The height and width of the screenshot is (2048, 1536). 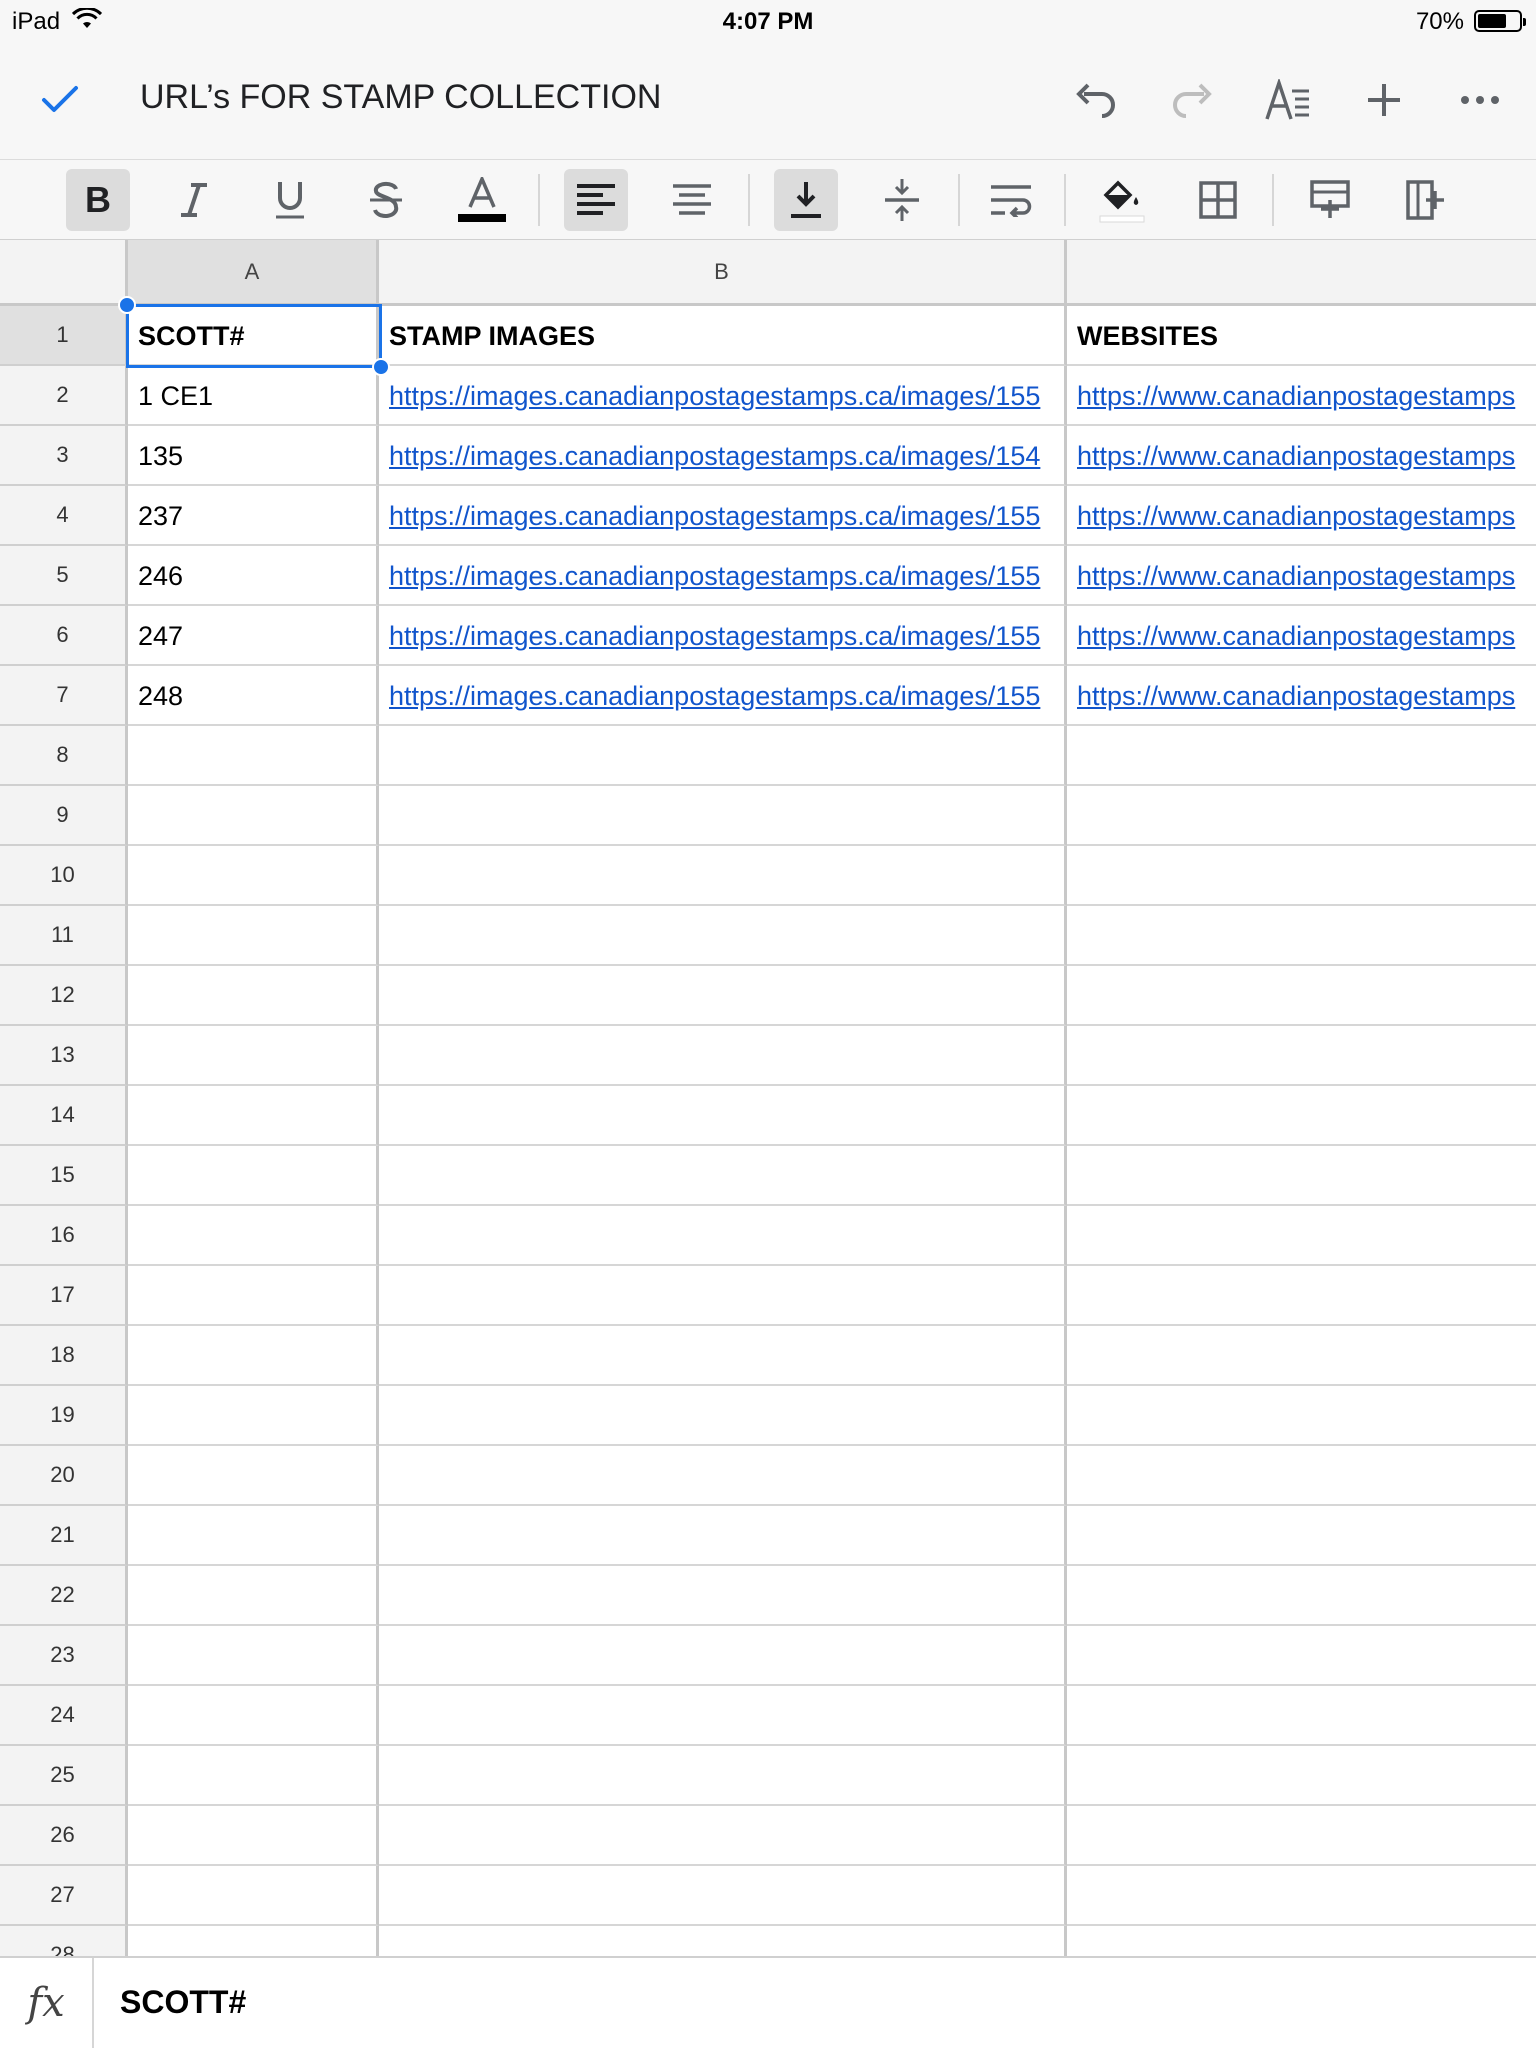 I want to click on row-header: 11, so click(x=64, y=936).